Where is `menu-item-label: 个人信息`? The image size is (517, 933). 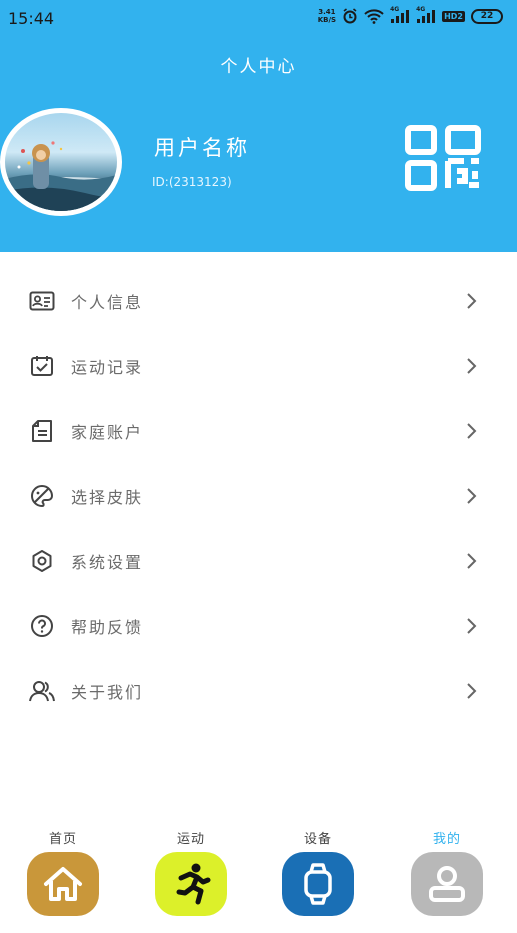
menu-item-label: 个人信息 is located at coordinates (107, 302).